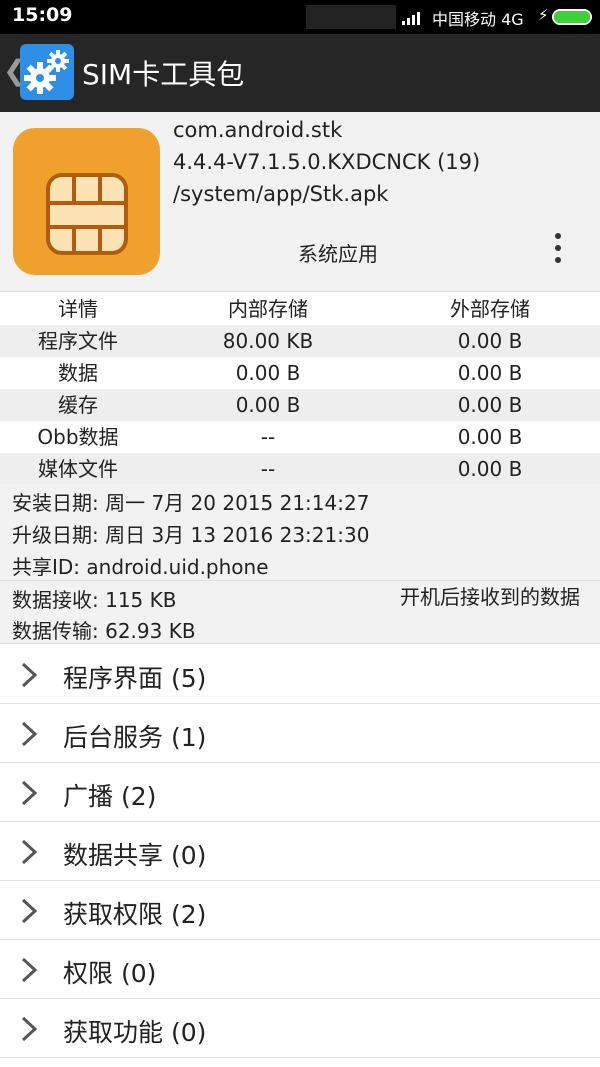 The image size is (600, 1067). Describe the element at coordinates (490, 309) in the screenshot. I see `column-header: 外部存储` at that location.